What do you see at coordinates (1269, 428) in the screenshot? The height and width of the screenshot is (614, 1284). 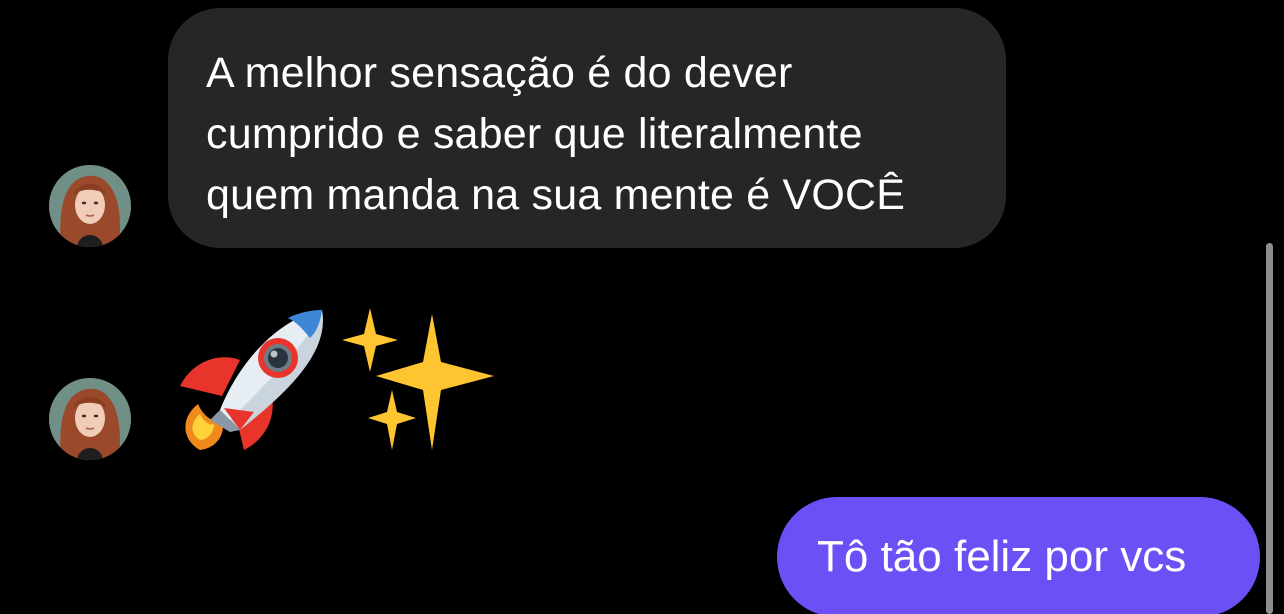 I see `vertical-scrollbar` at bounding box center [1269, 428].